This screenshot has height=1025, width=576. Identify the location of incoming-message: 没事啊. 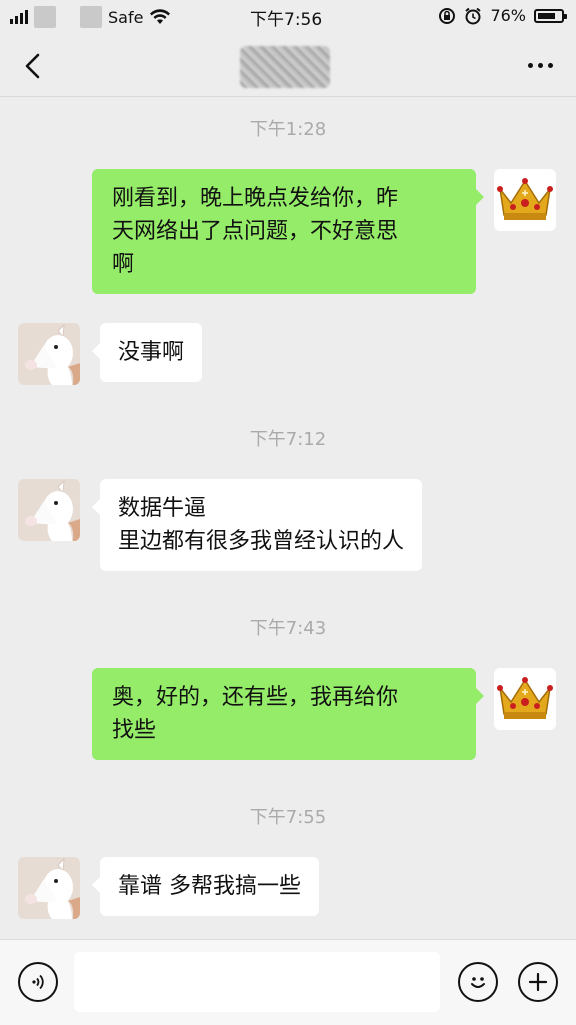
(147, 352).